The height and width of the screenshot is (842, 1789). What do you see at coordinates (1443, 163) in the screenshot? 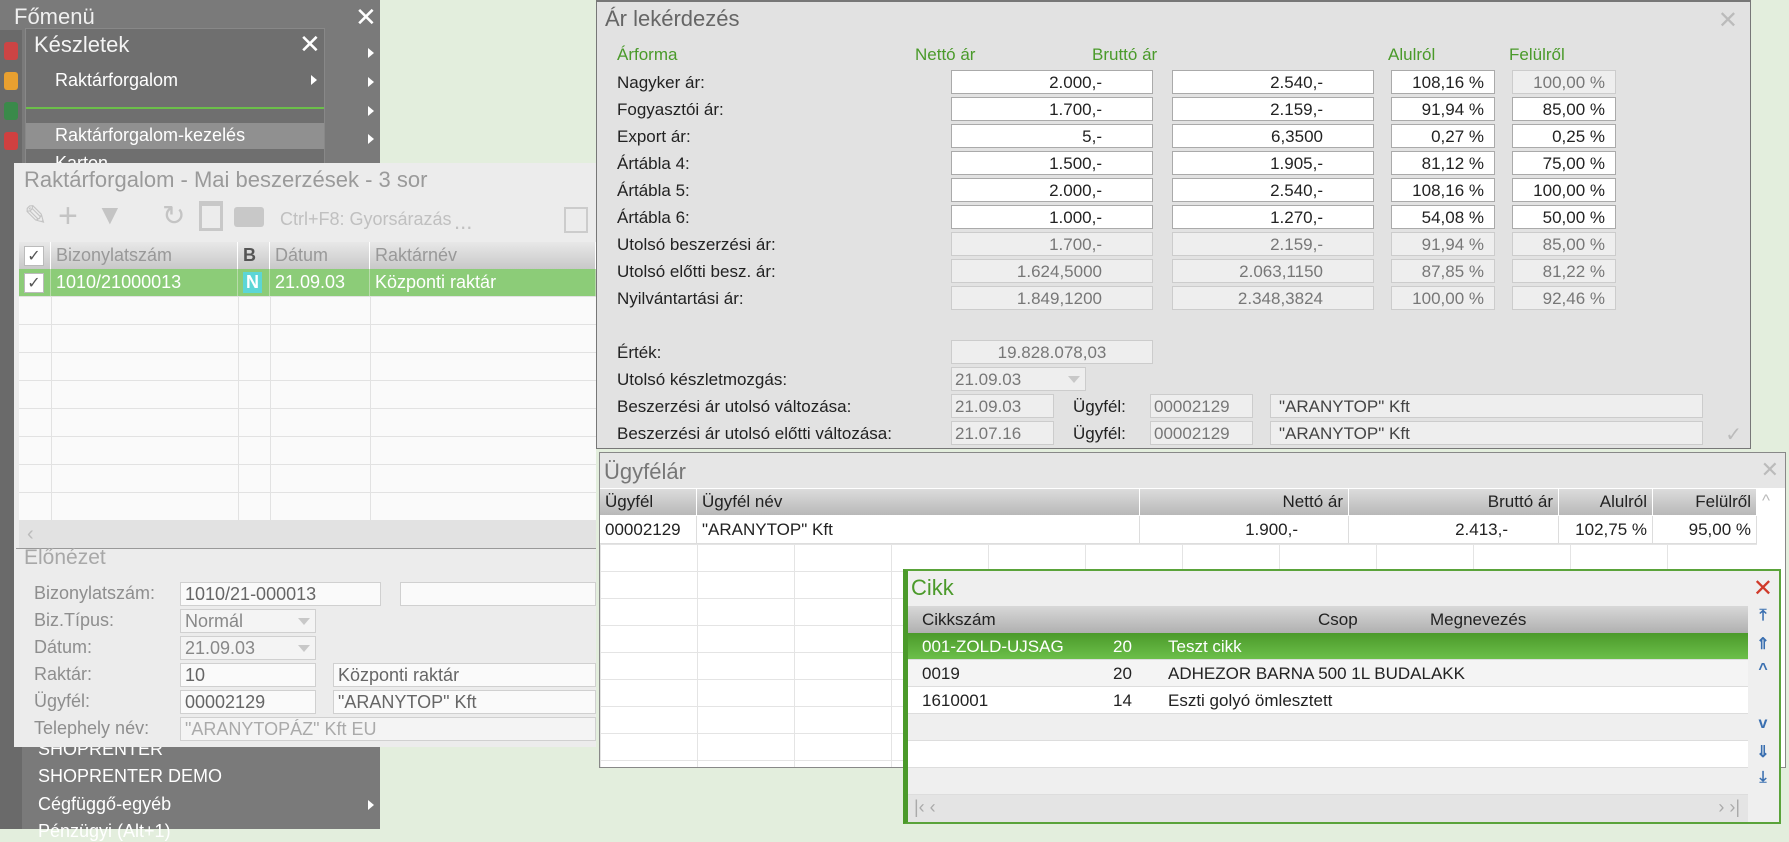
I see `alulrol-field: 81,12 %` at bounding box center [1443, 163].